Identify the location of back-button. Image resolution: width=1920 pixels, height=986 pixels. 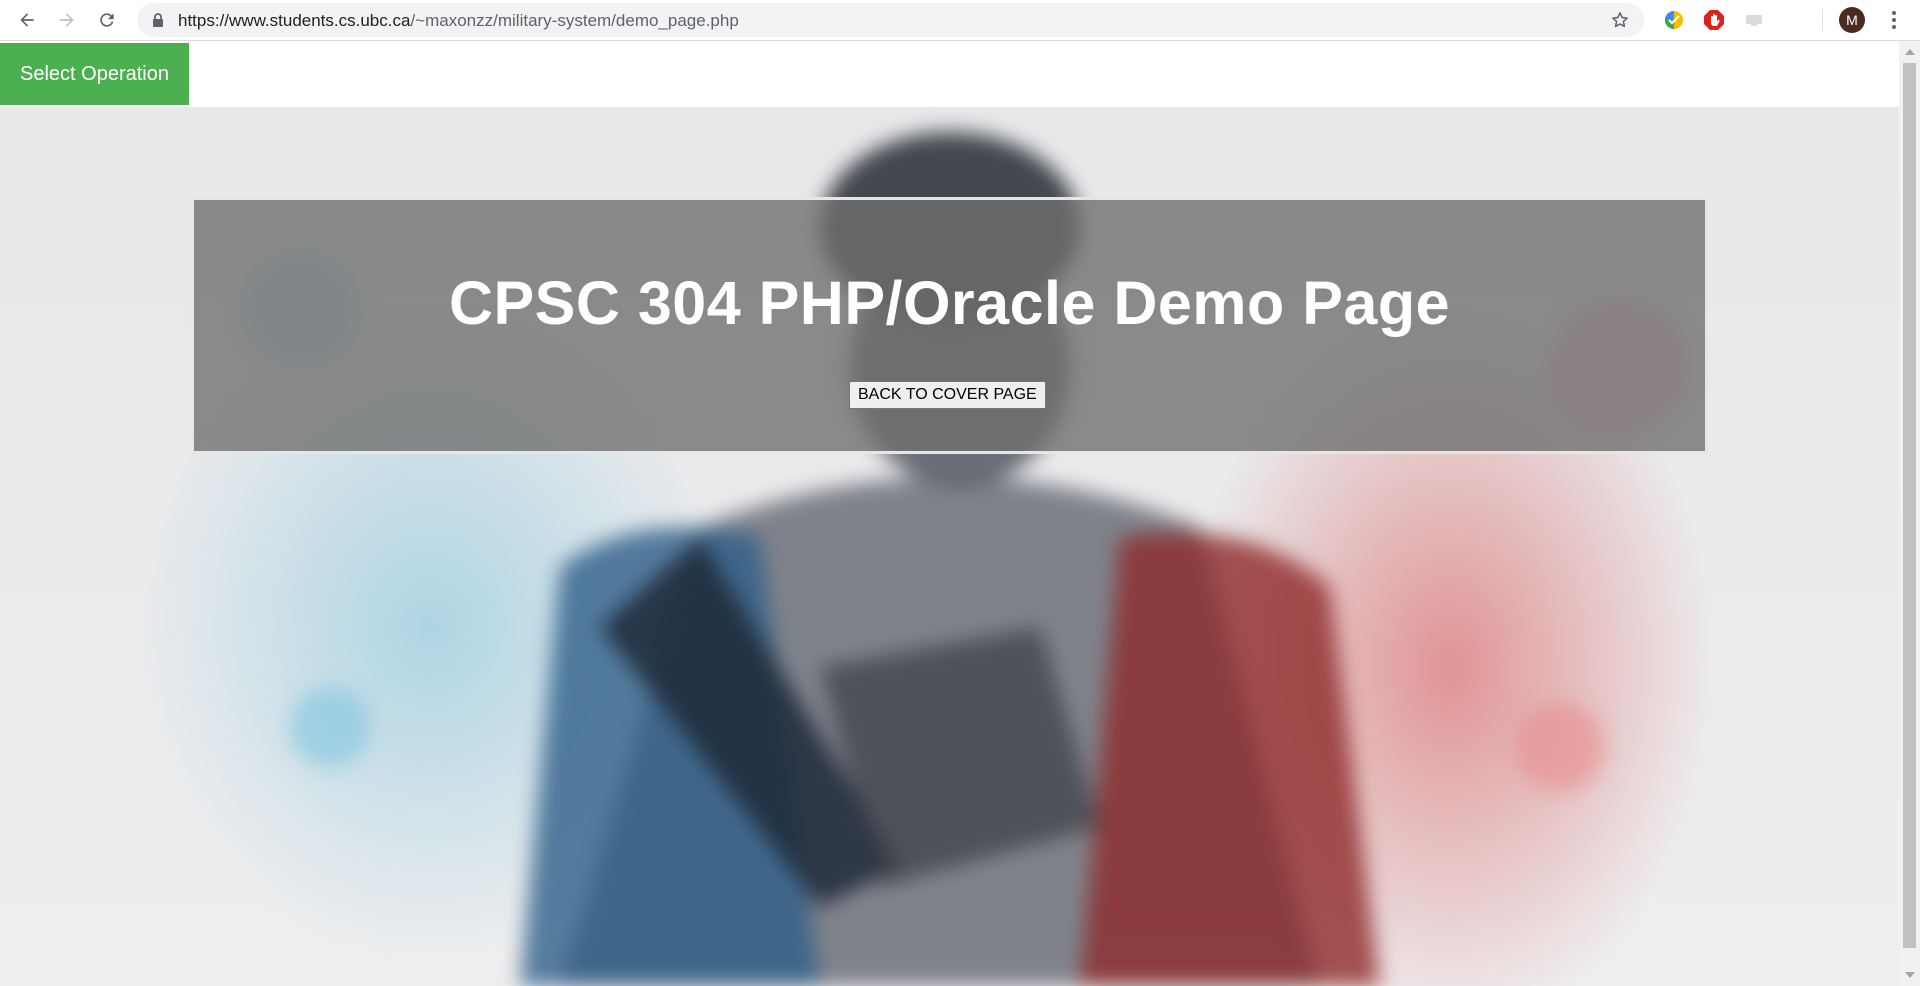
(27, 20).